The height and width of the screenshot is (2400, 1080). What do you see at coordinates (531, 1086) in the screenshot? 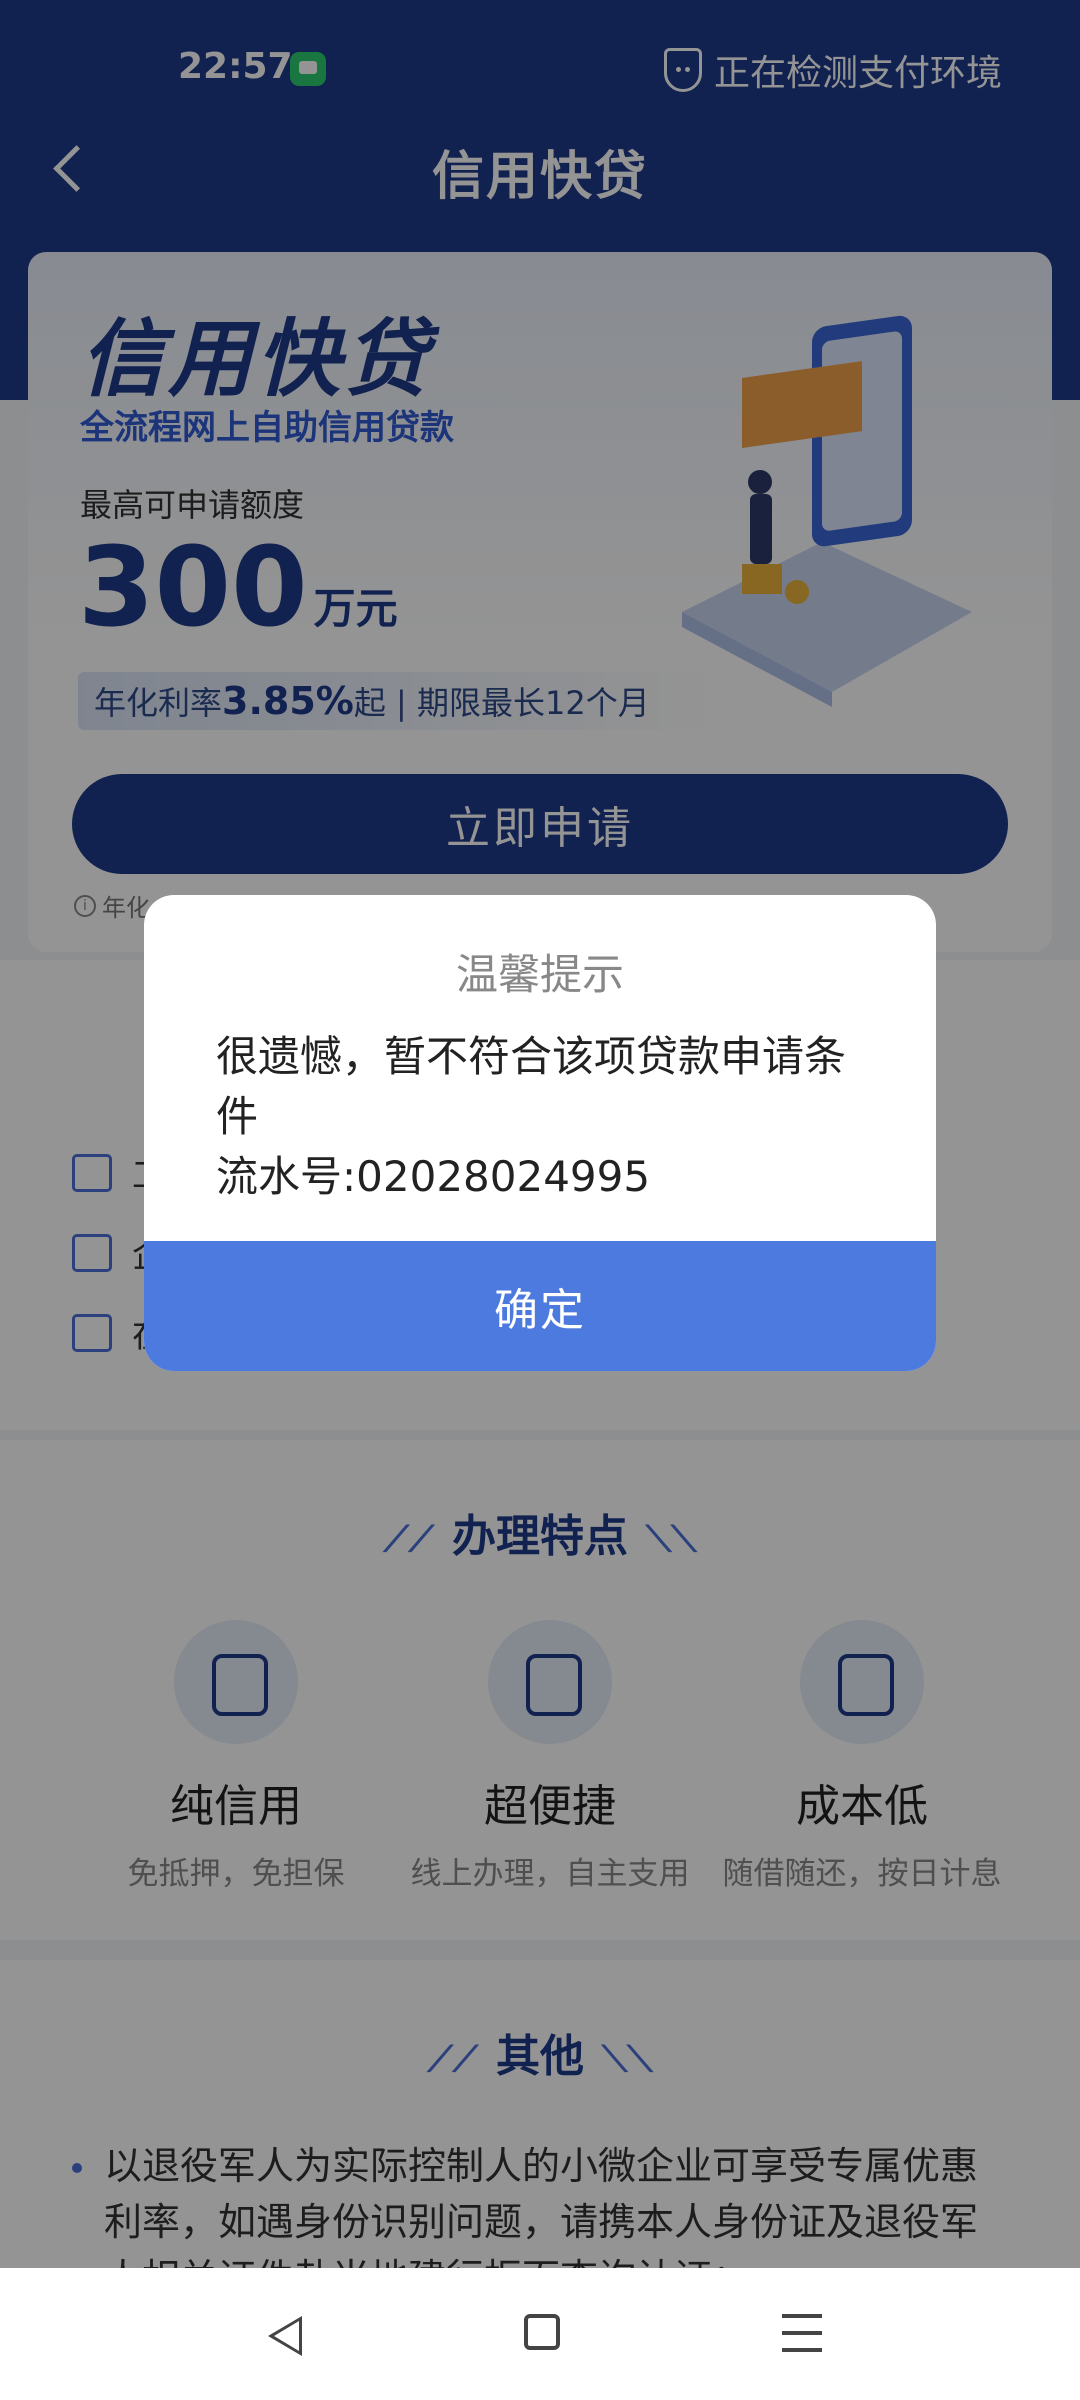
I see `dialog-message-line: 很遗憾，暂不符合该项贷款申请条件` at bounding box center [531, 1086].